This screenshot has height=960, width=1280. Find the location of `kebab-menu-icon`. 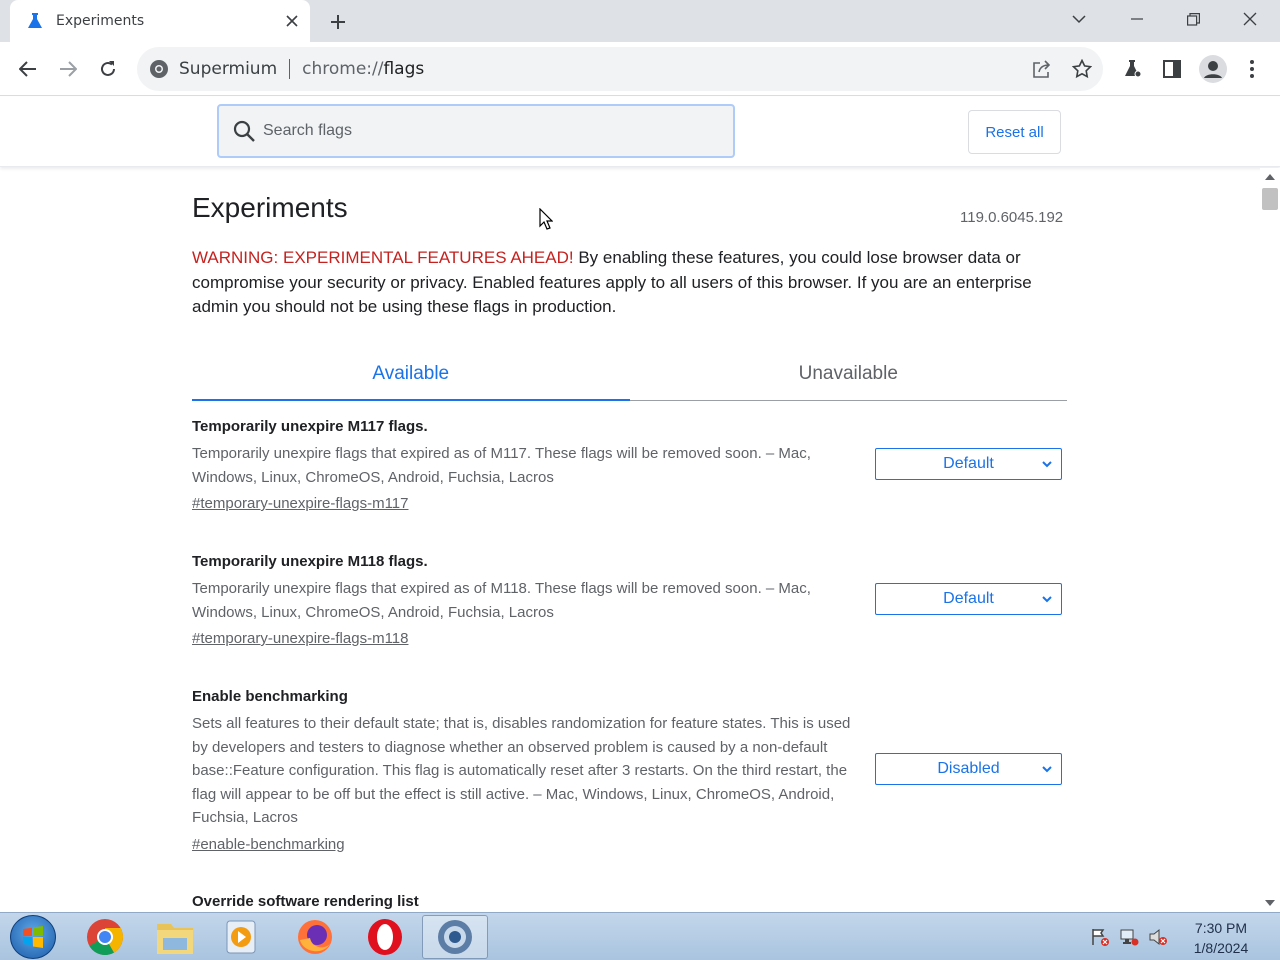

kebab-menu-icon is located at coordinates (1252, 69).